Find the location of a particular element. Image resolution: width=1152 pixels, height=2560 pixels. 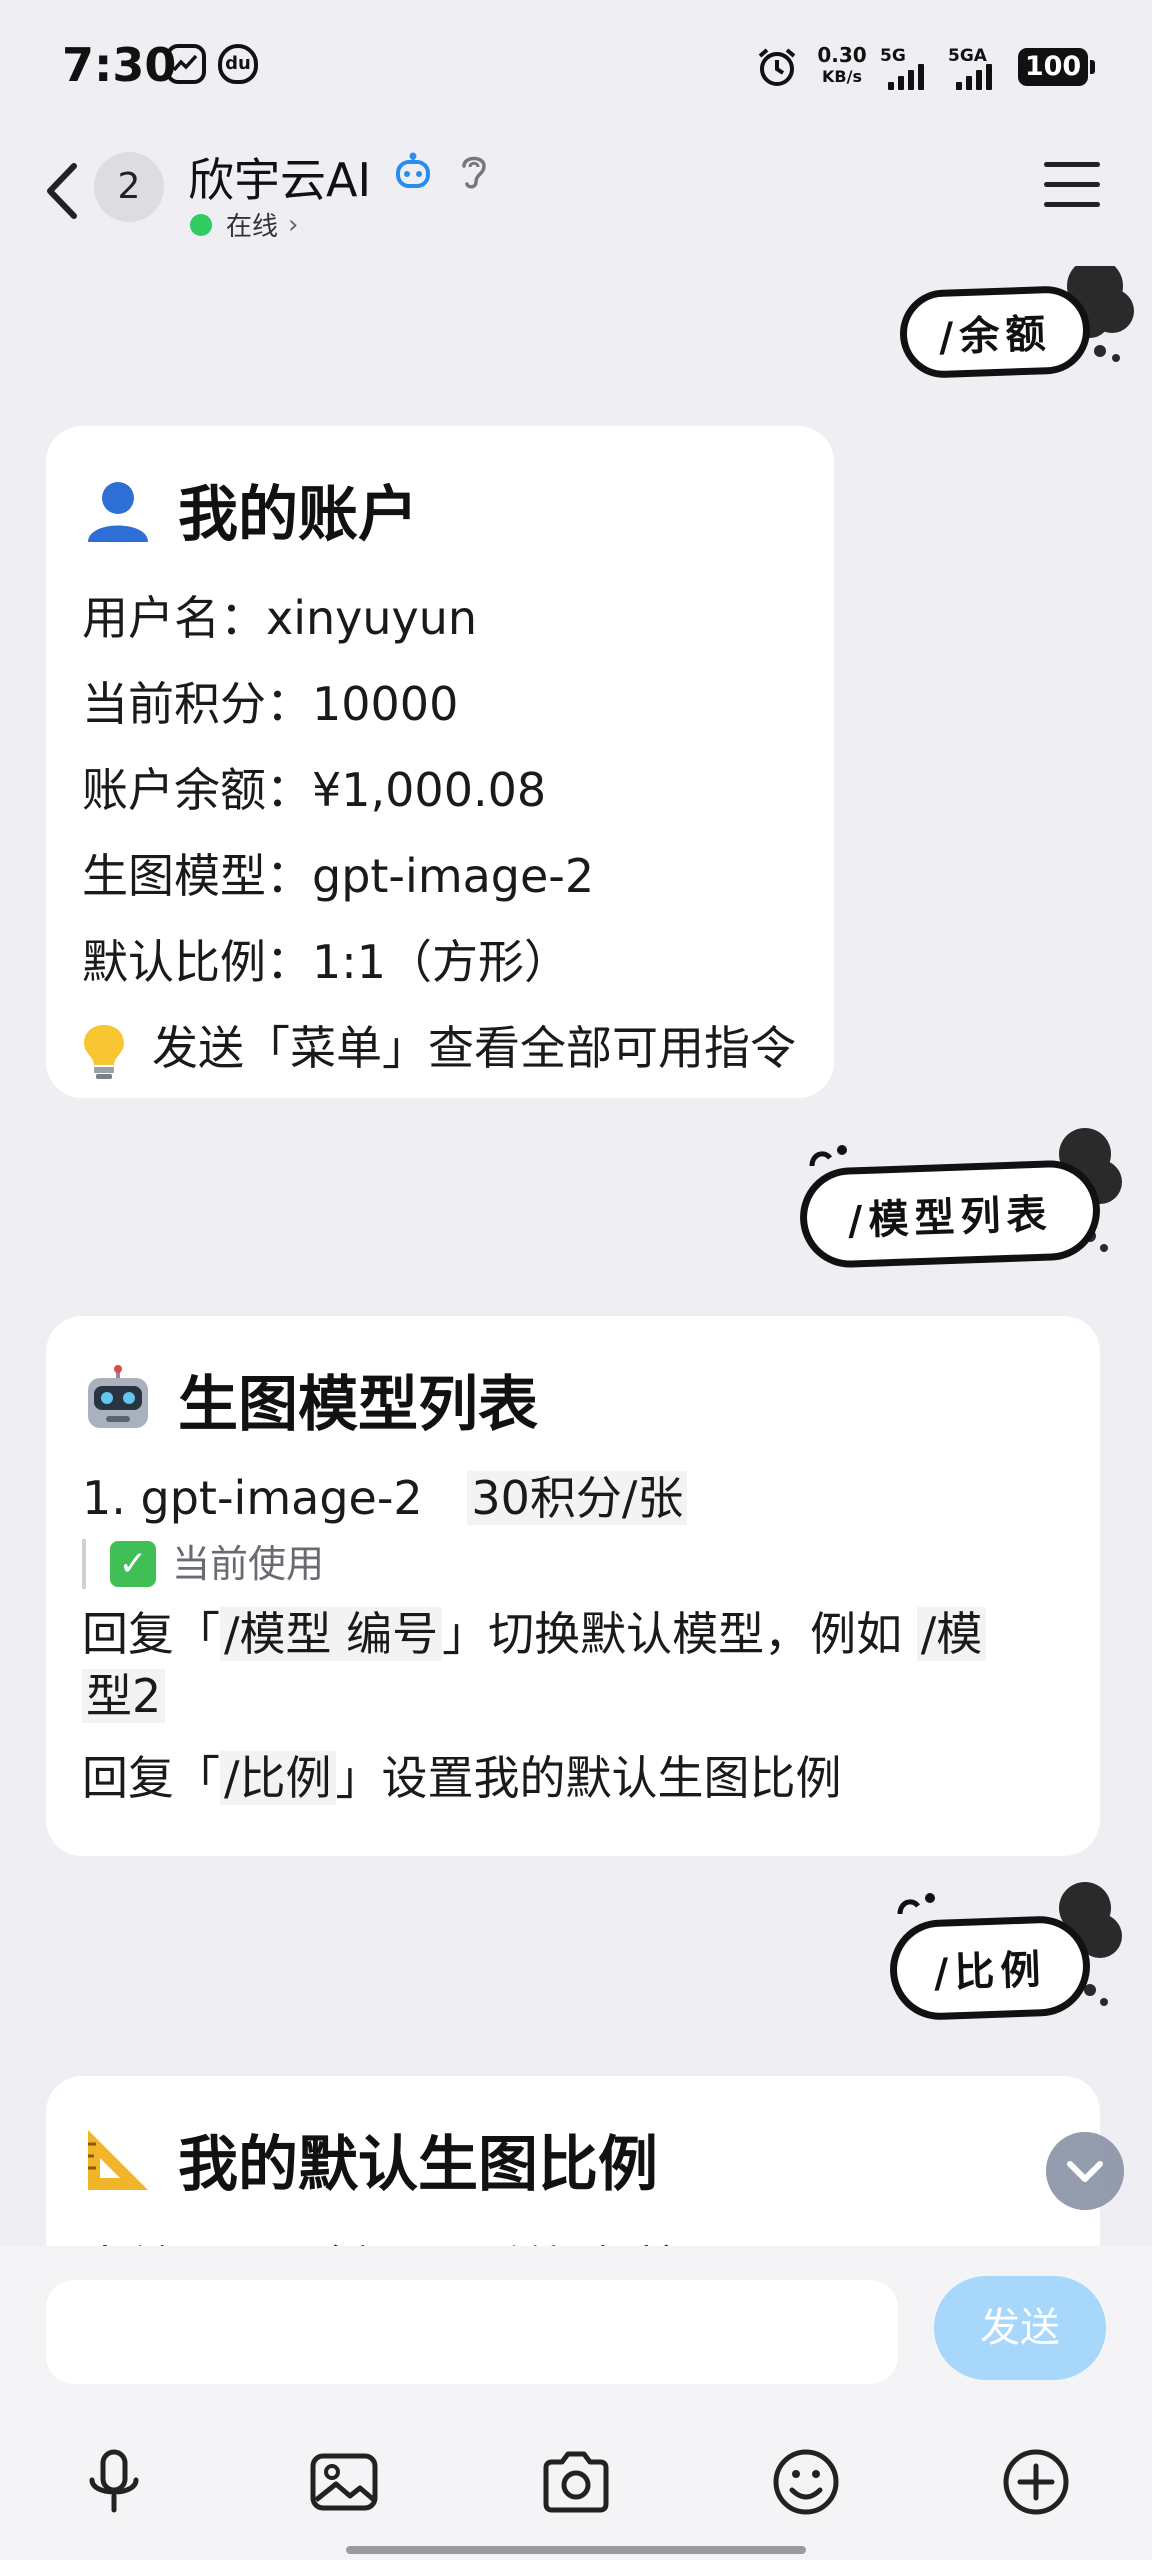

model-command: /模型 编号 is located at coordinates (331, 1634).